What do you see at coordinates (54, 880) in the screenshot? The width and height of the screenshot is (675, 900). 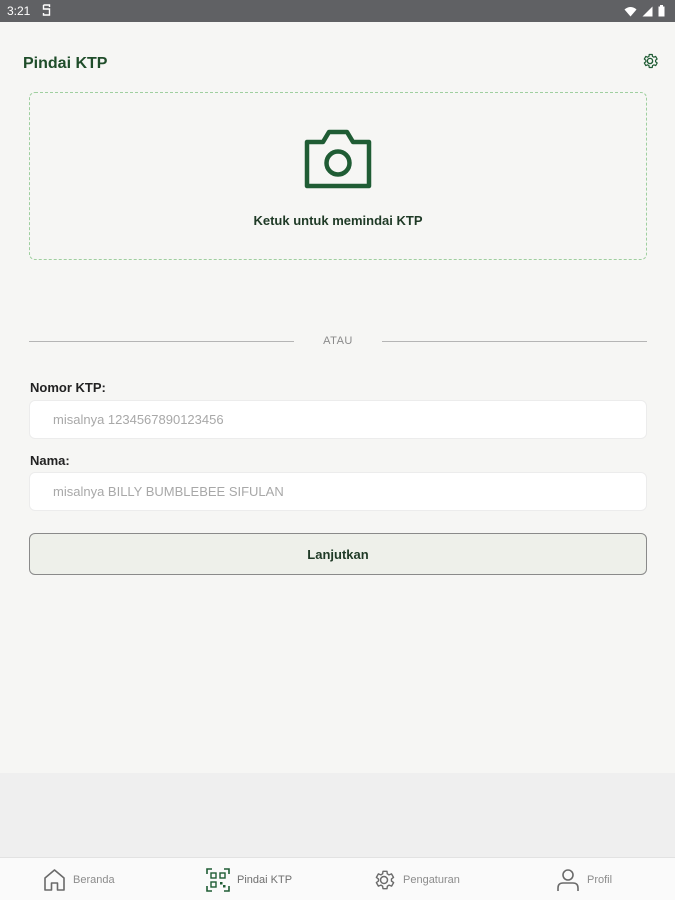 I see `home-icon` at bounding box center [54, 880].